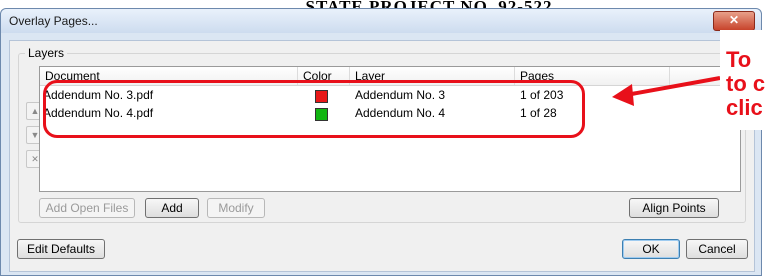  Describe the element at coordinates (666, 91) in the screenshot. I see `annotation-arrow-icon` at that location.